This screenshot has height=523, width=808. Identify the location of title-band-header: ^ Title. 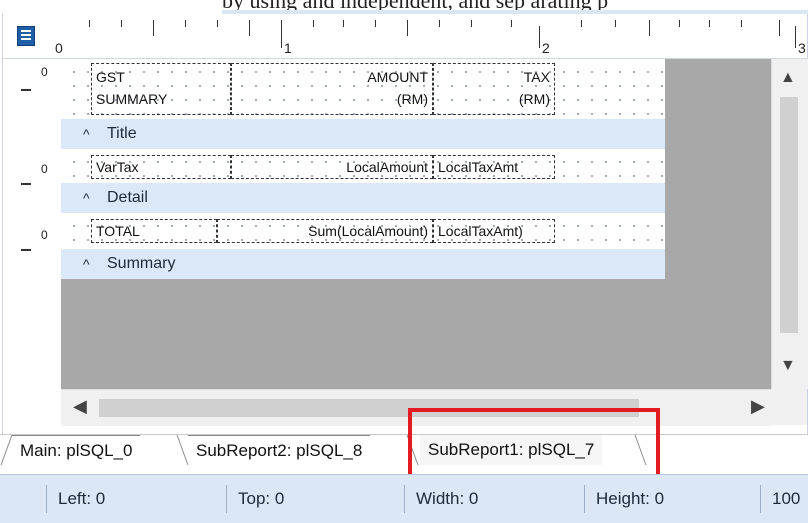
(363, 134).